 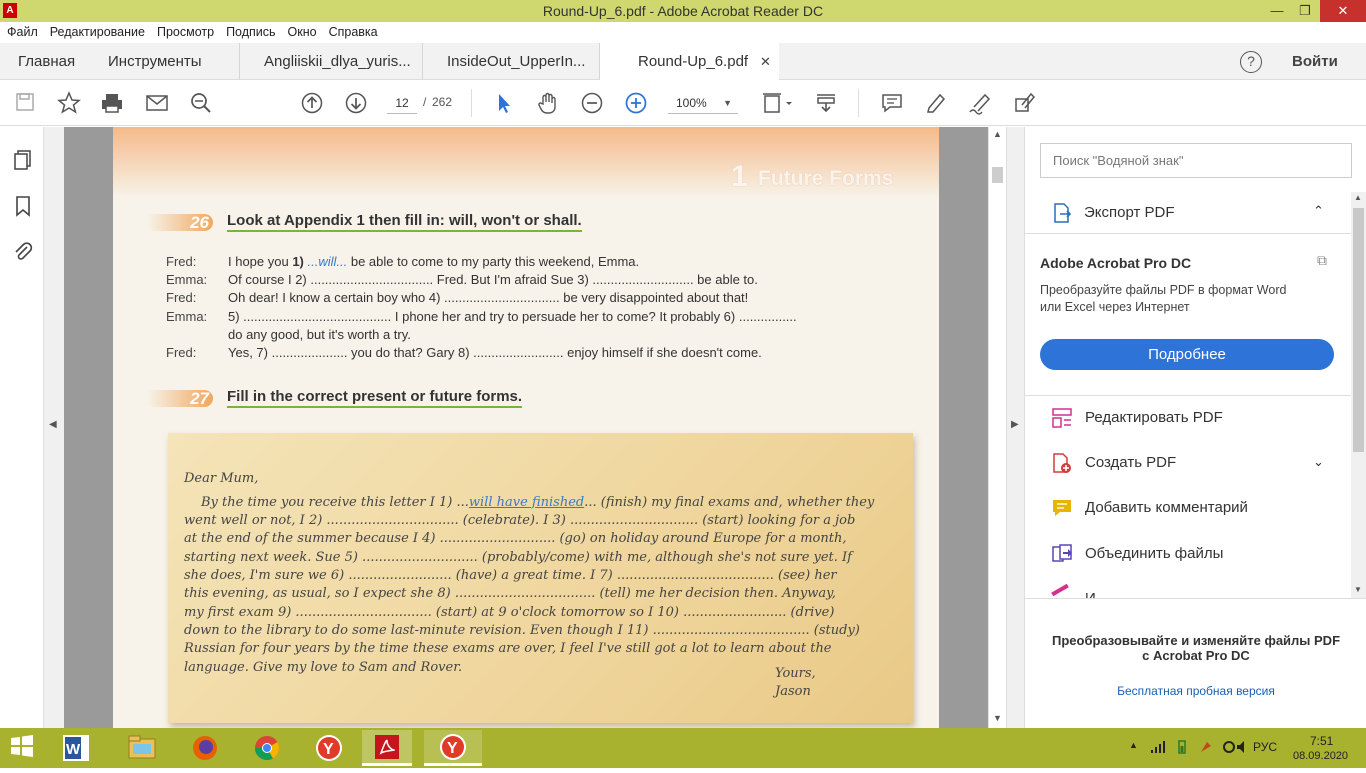 I want to click on fill-sign-icon, so click(x=1024, y=103).